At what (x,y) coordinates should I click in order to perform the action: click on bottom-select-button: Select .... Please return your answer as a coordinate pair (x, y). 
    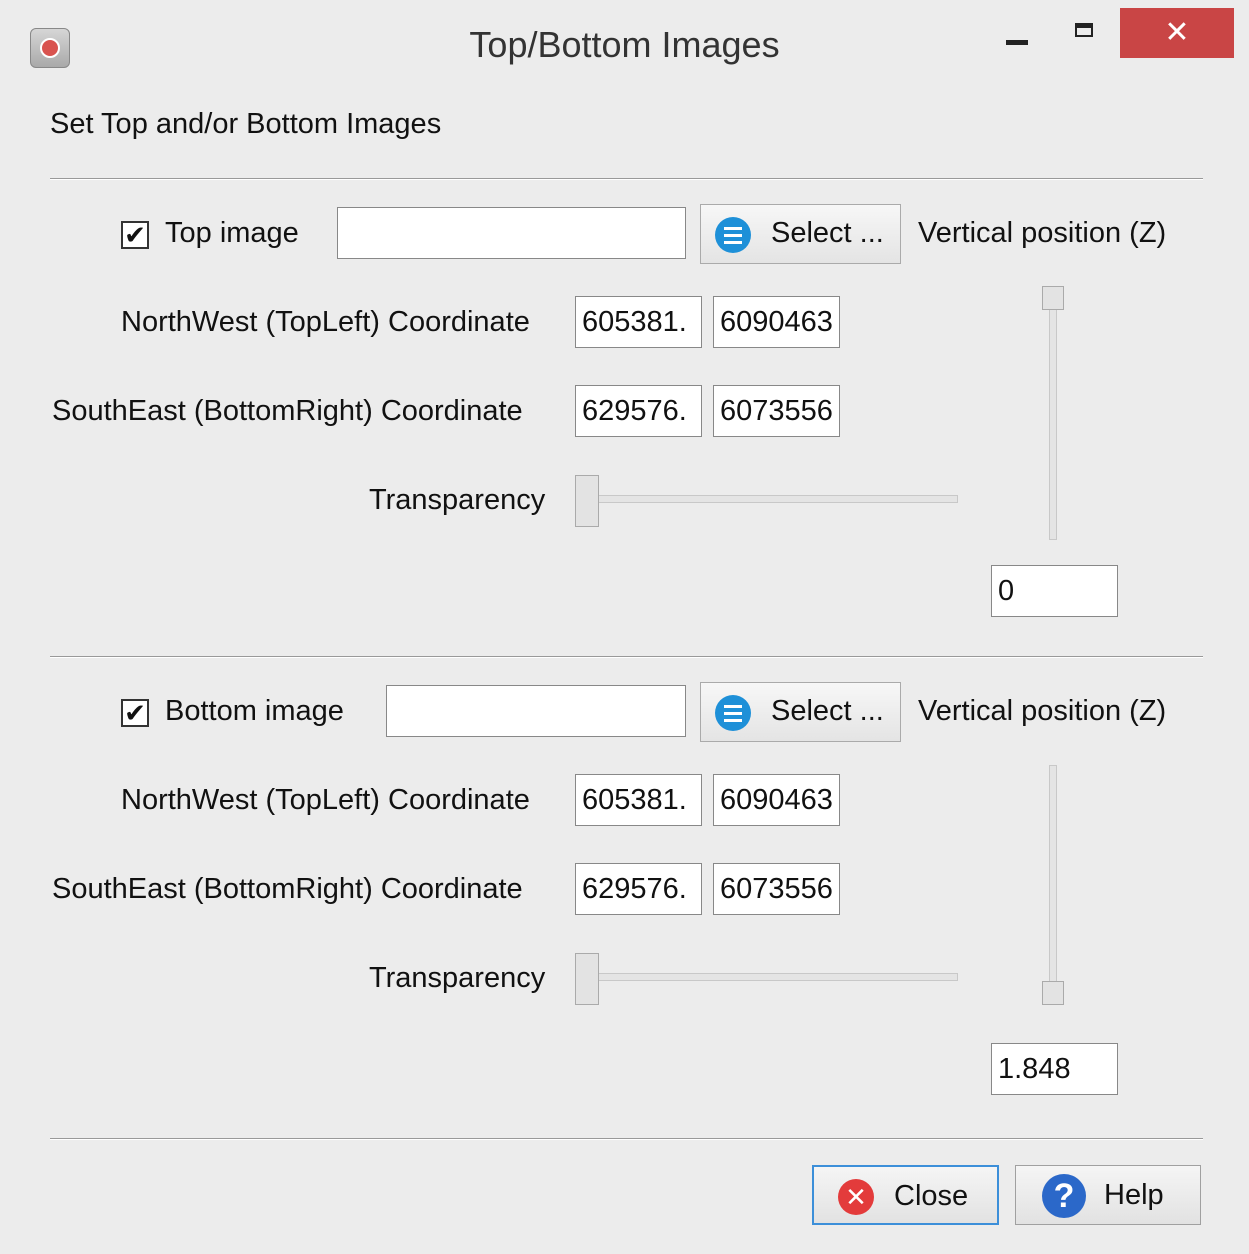
    Looking at the image, I should click on (800, 712).